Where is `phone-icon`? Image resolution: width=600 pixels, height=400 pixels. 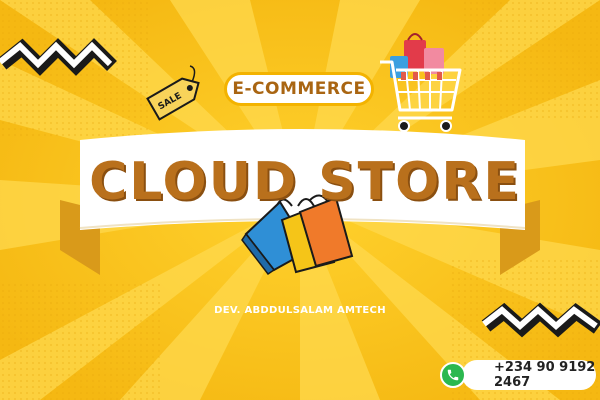 phone-icon is located at coordinates (453, 375).